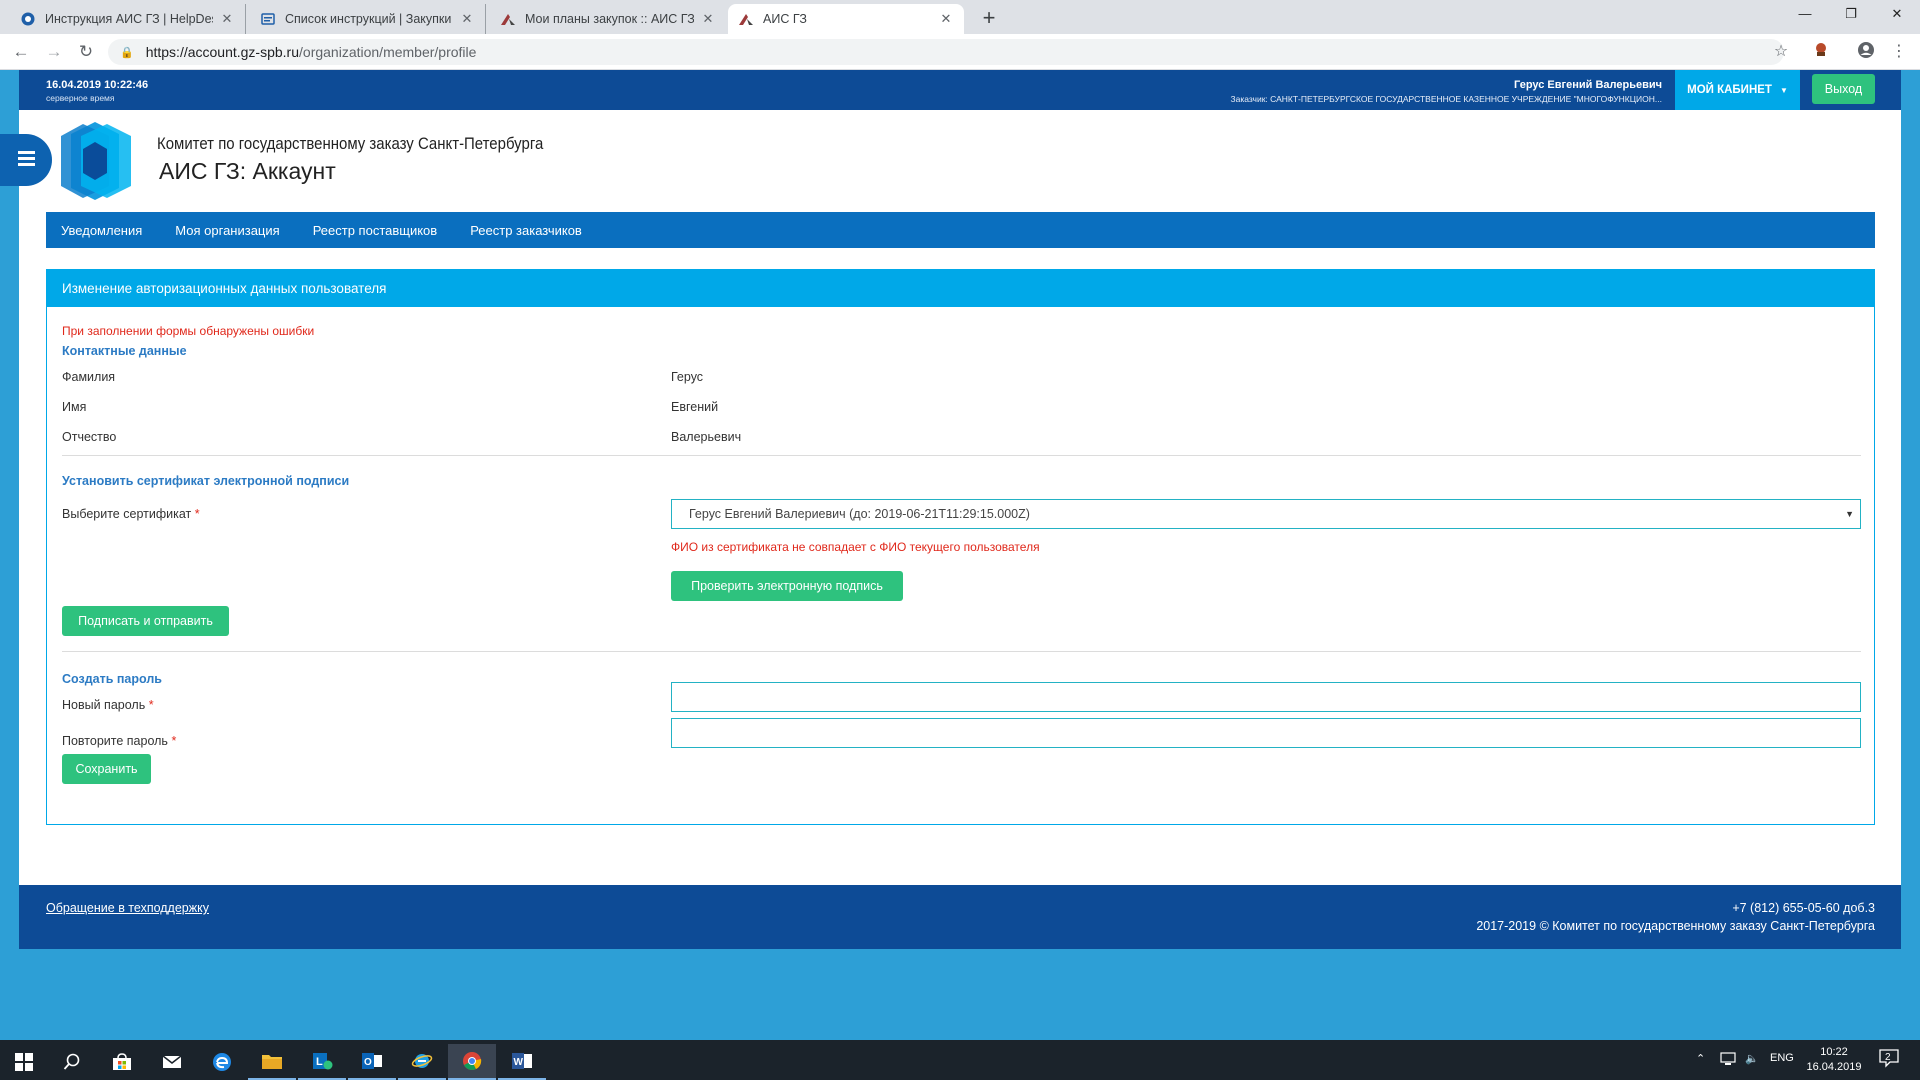  I want to click on sign-and-send-button: Подписать и отправить, so click(145, 621).